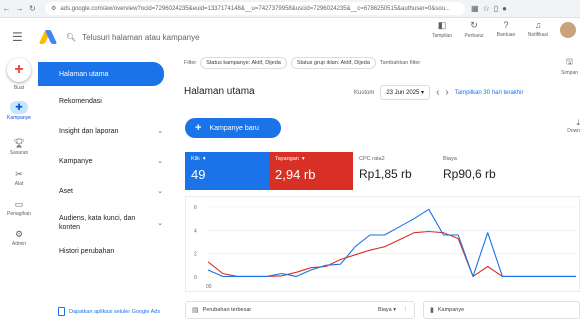 This screenshot has height=319, width=580. I want to click on previous-period-icon: ‹, so click(437, 92).